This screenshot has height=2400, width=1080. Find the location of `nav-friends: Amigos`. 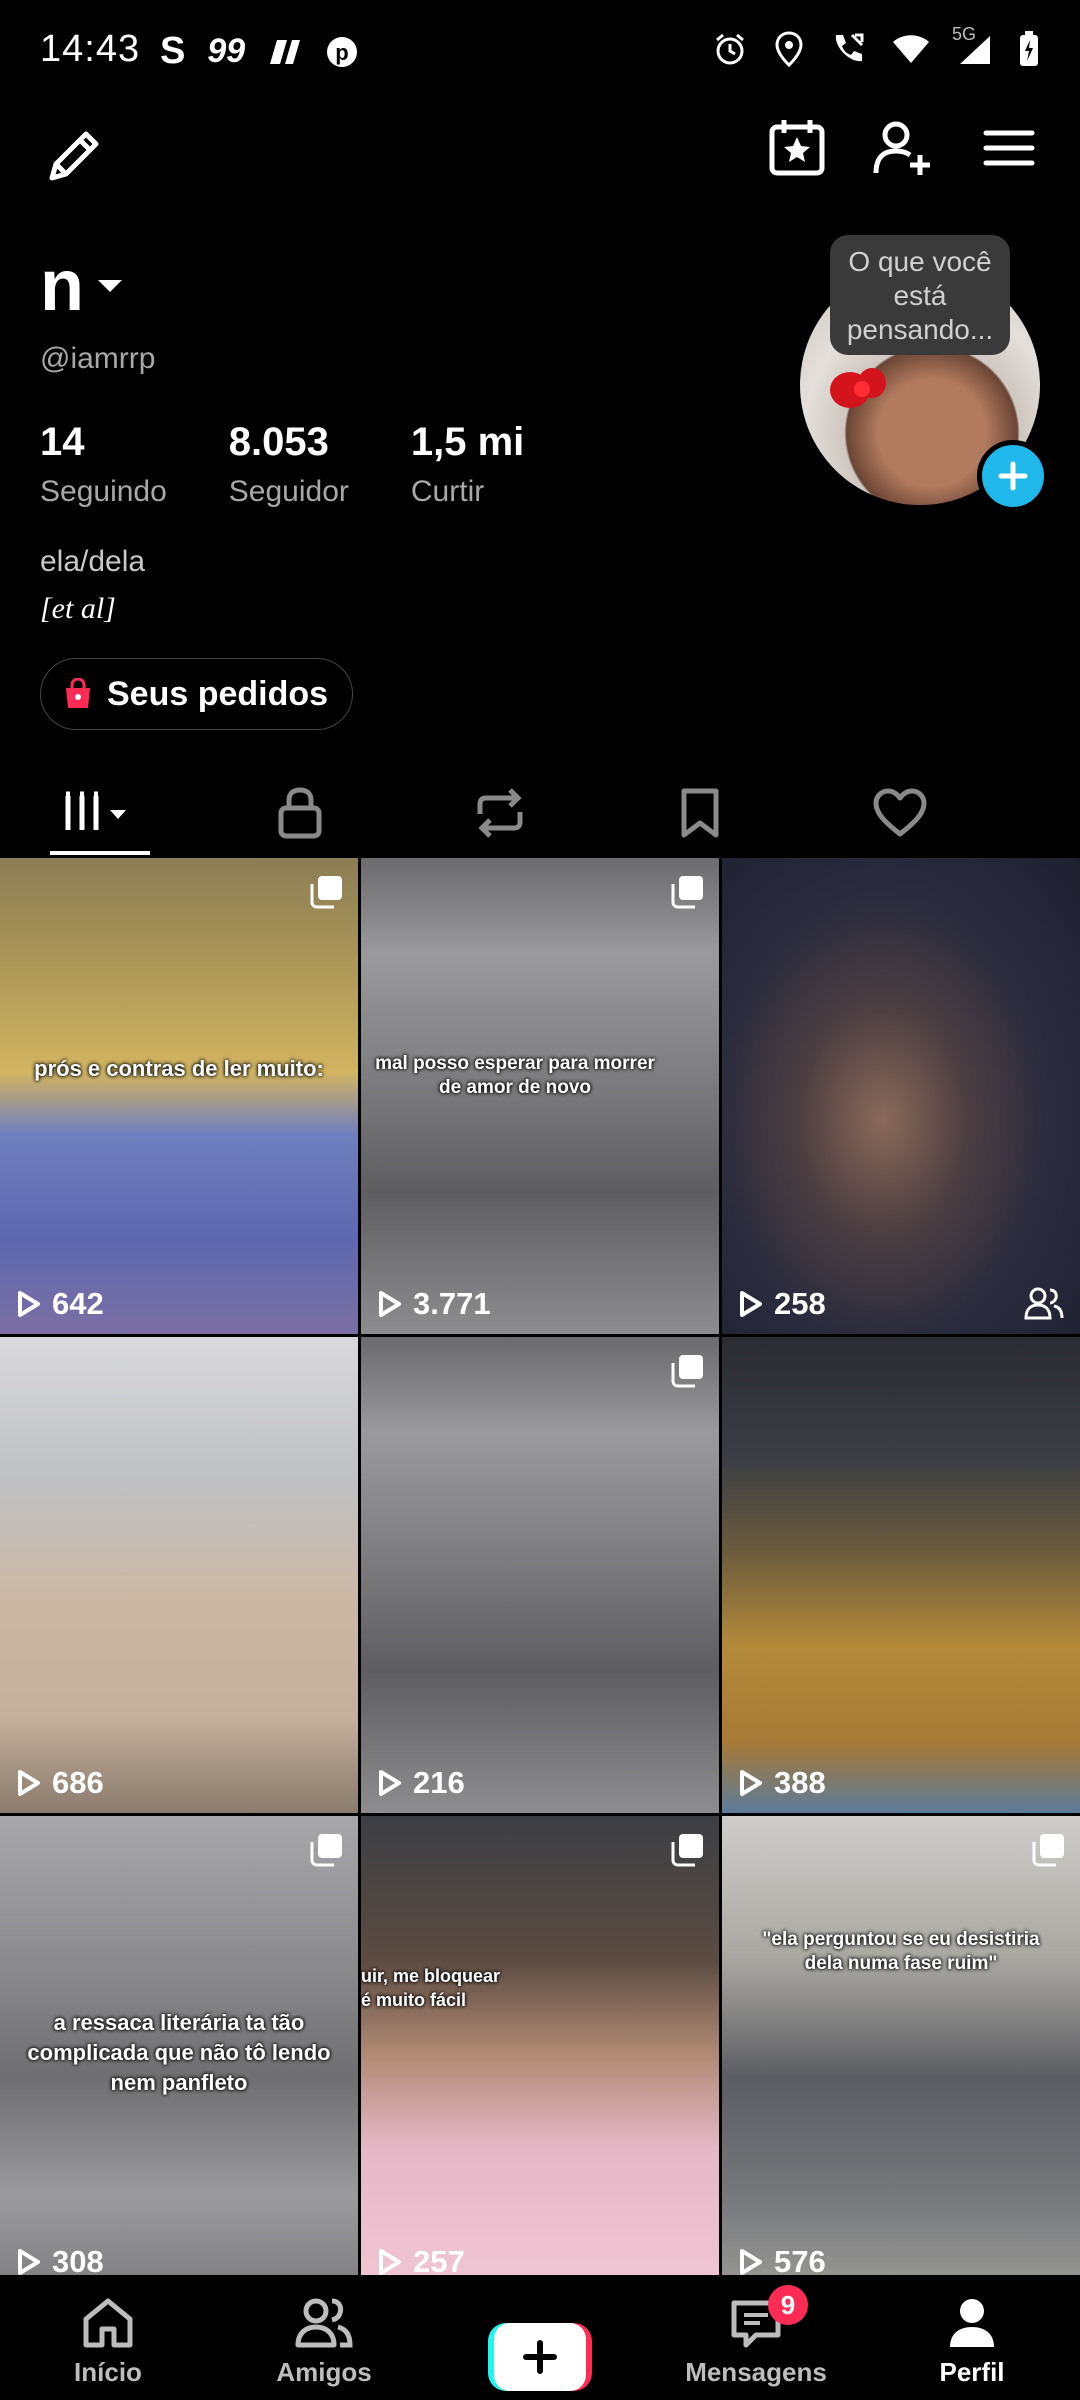

nav-friends: Amigos is located at coordinates (324, 2337).